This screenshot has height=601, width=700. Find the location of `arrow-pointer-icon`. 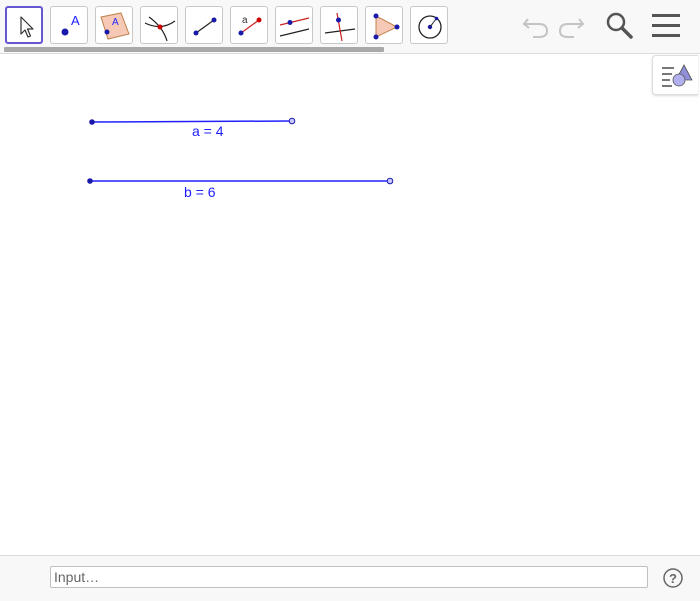

arrow-pointer-icon is located at coordinates (27, 27).